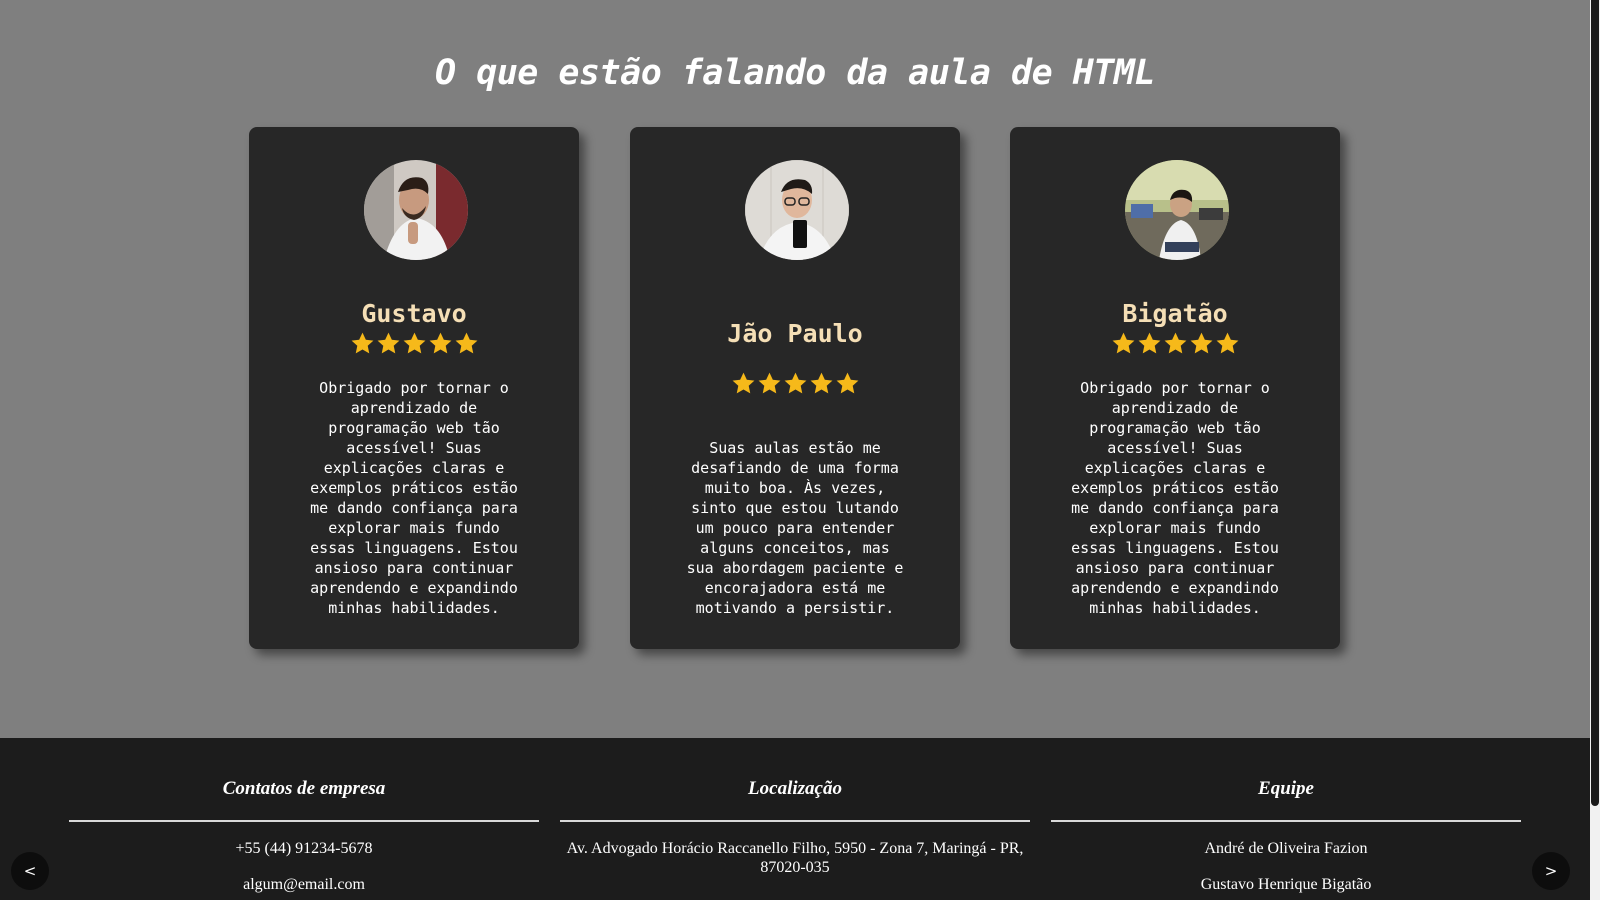  Describe the element at coordinates (1175, 313) in the screenshot. I see `reviewer-name: Bigatão` at that location.